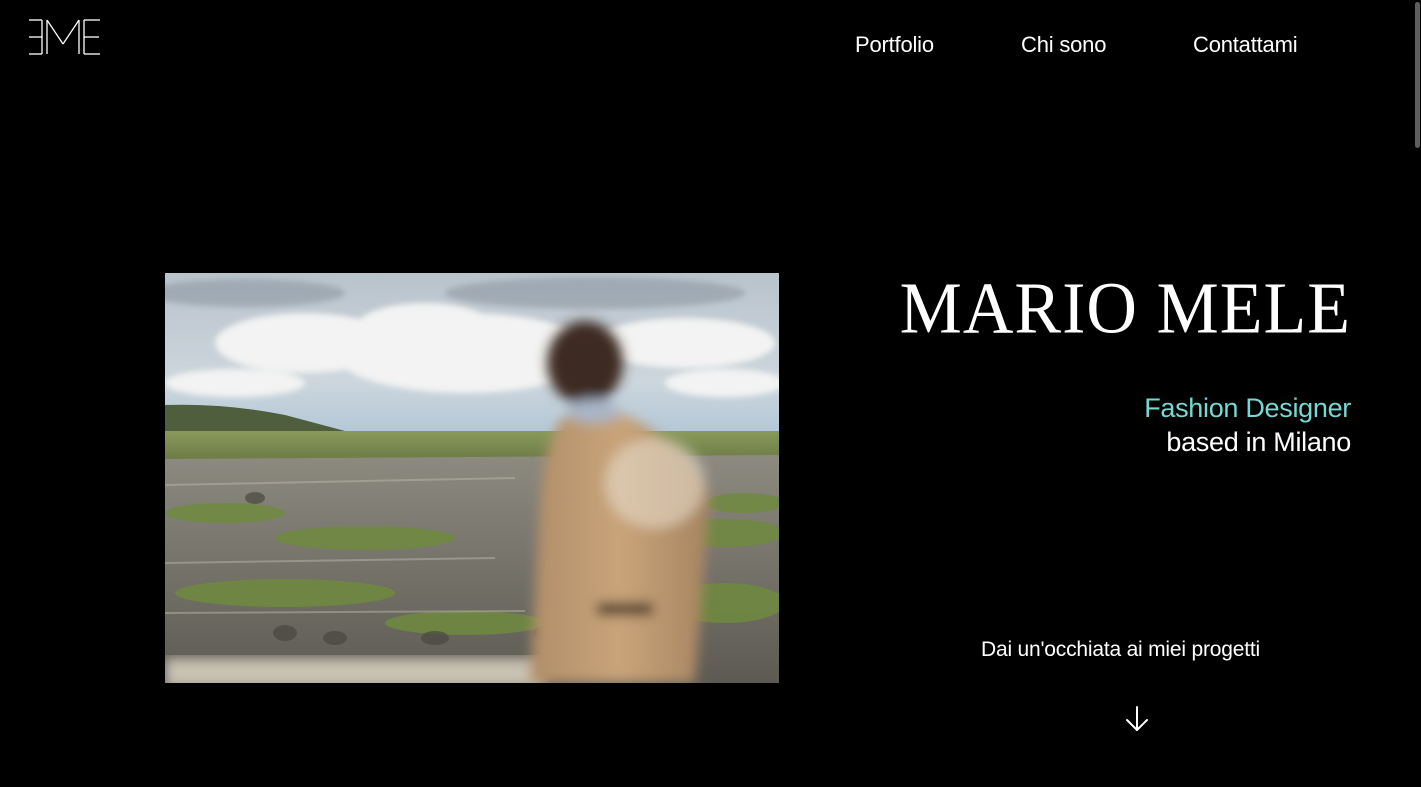 The image size is (1421, 787). What do you see at coordinates (1137, 719) in the screenshot?
I see `arrow-down-icon` at bounding box center [1137, 719].